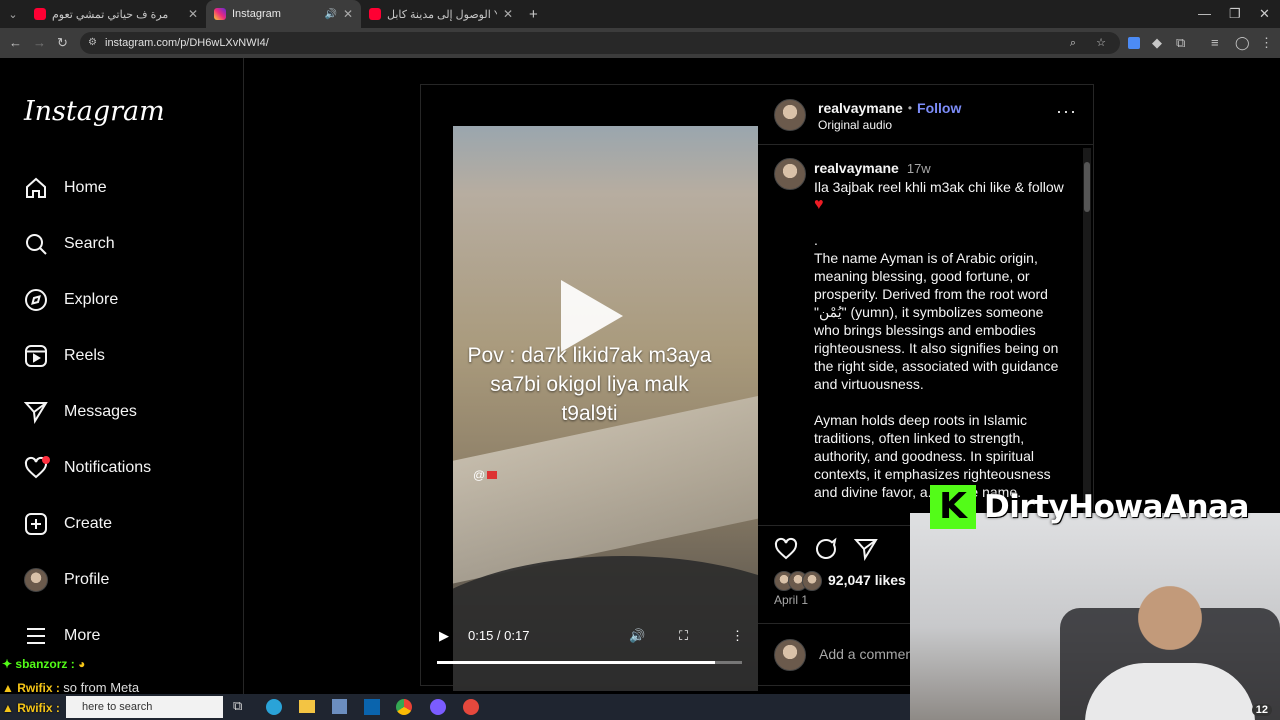 The image size is (1280, 720). I want to click on tab-youtube-2: الوصول إلى مدينة كابل YouTube ✕, so click(441, 14).